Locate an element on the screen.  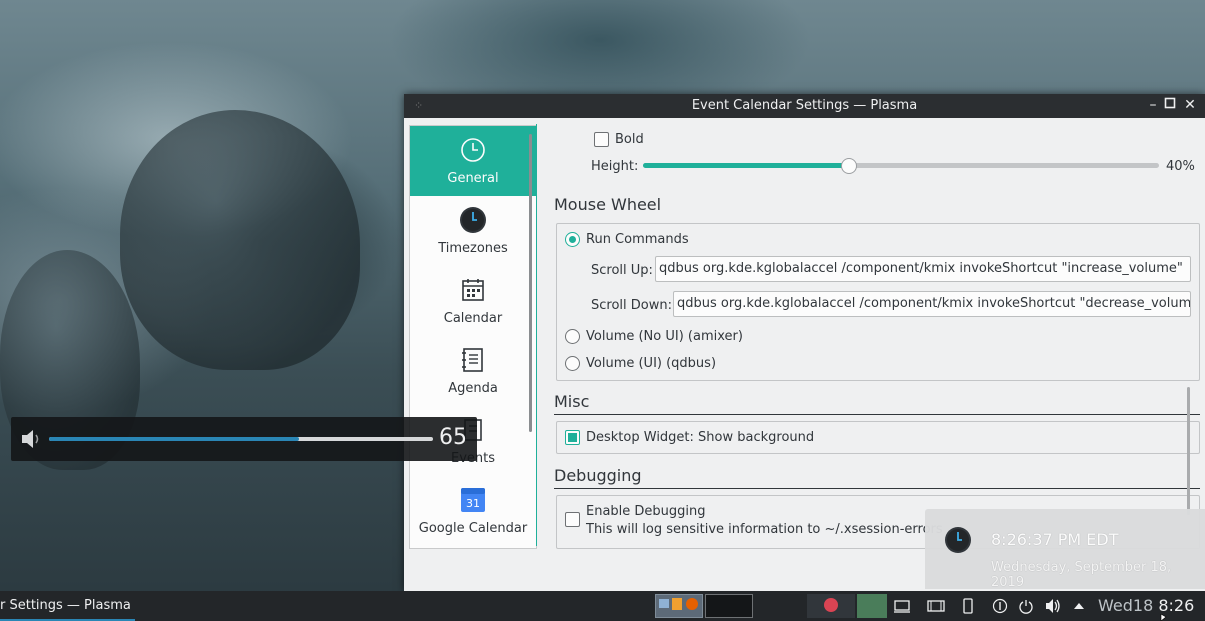
mouse-wheel-title: Mouse Wheel is located at coordinates (608, 204).